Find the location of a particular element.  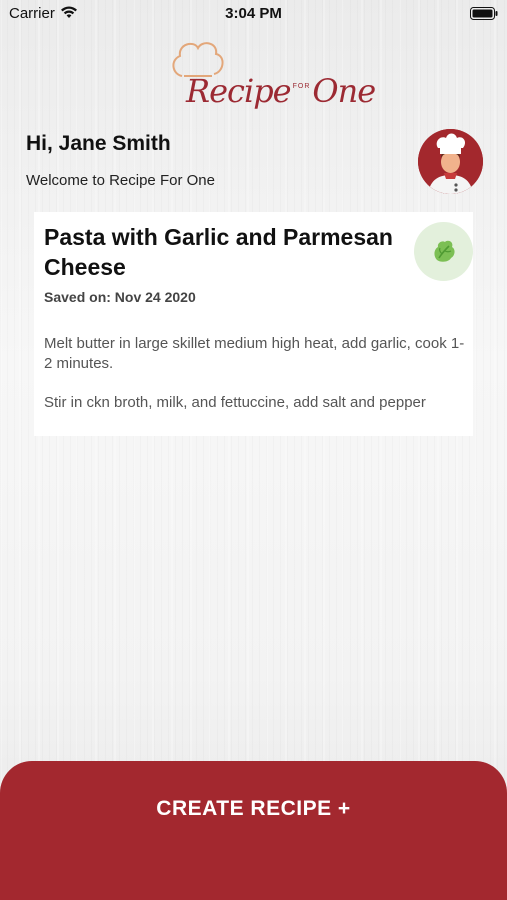

saved-date: Saved on: Nov 24 2020 is located at coordinates (120, 297).